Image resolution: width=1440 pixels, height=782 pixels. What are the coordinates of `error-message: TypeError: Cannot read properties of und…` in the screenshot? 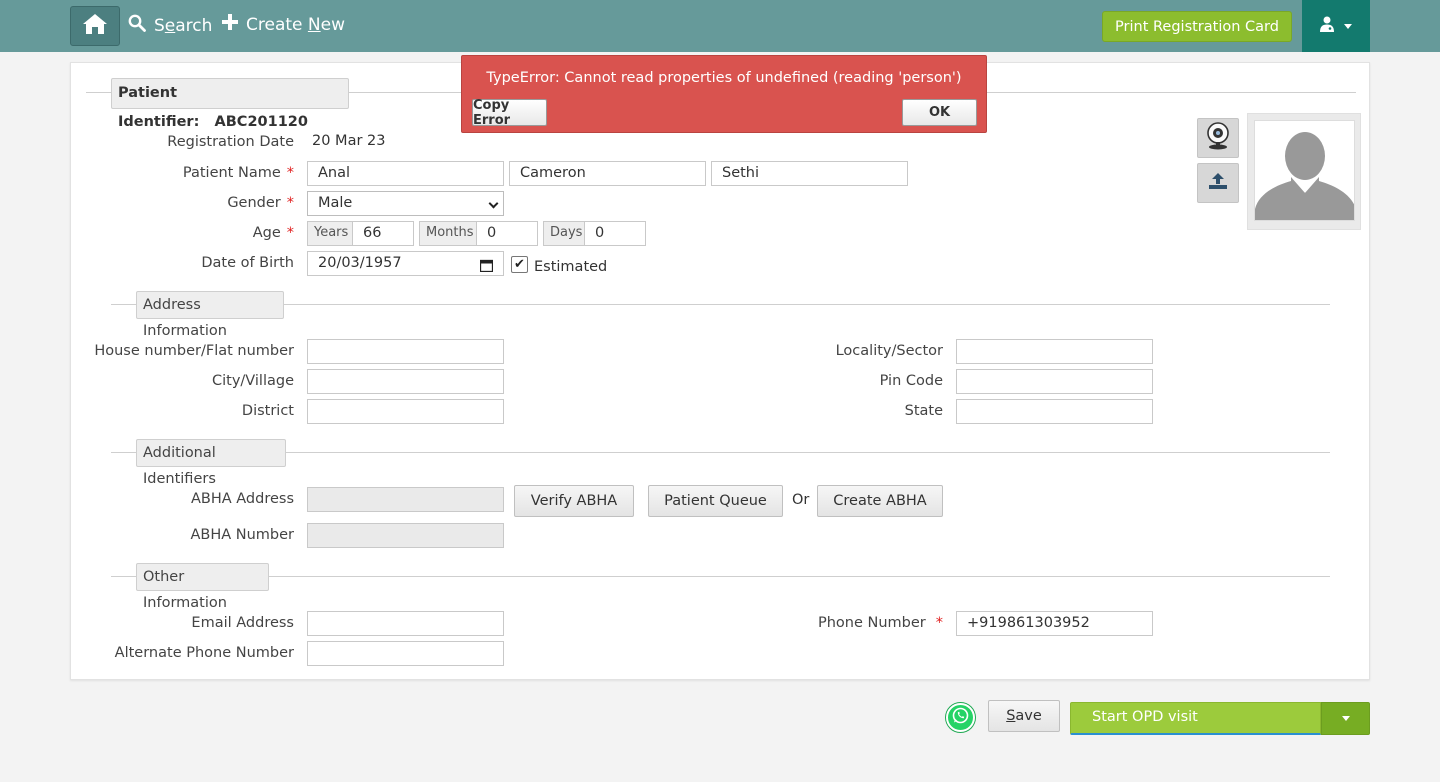 It's located at (724, 78).